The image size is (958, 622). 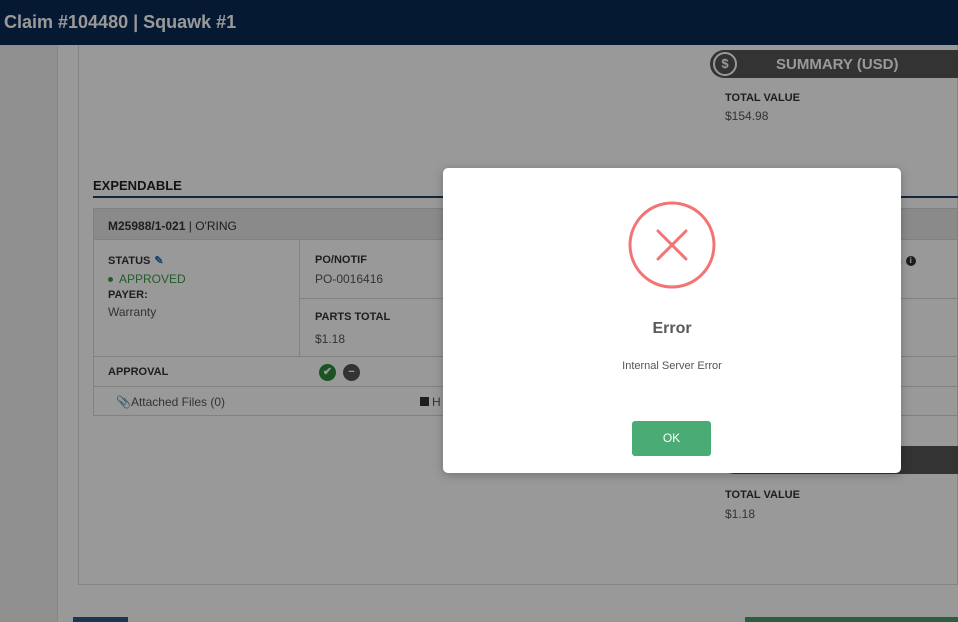 What do you see at coordinates (672, 245) in the screenshot?
I see `error-x-icon` at bounding box center [672, 245].